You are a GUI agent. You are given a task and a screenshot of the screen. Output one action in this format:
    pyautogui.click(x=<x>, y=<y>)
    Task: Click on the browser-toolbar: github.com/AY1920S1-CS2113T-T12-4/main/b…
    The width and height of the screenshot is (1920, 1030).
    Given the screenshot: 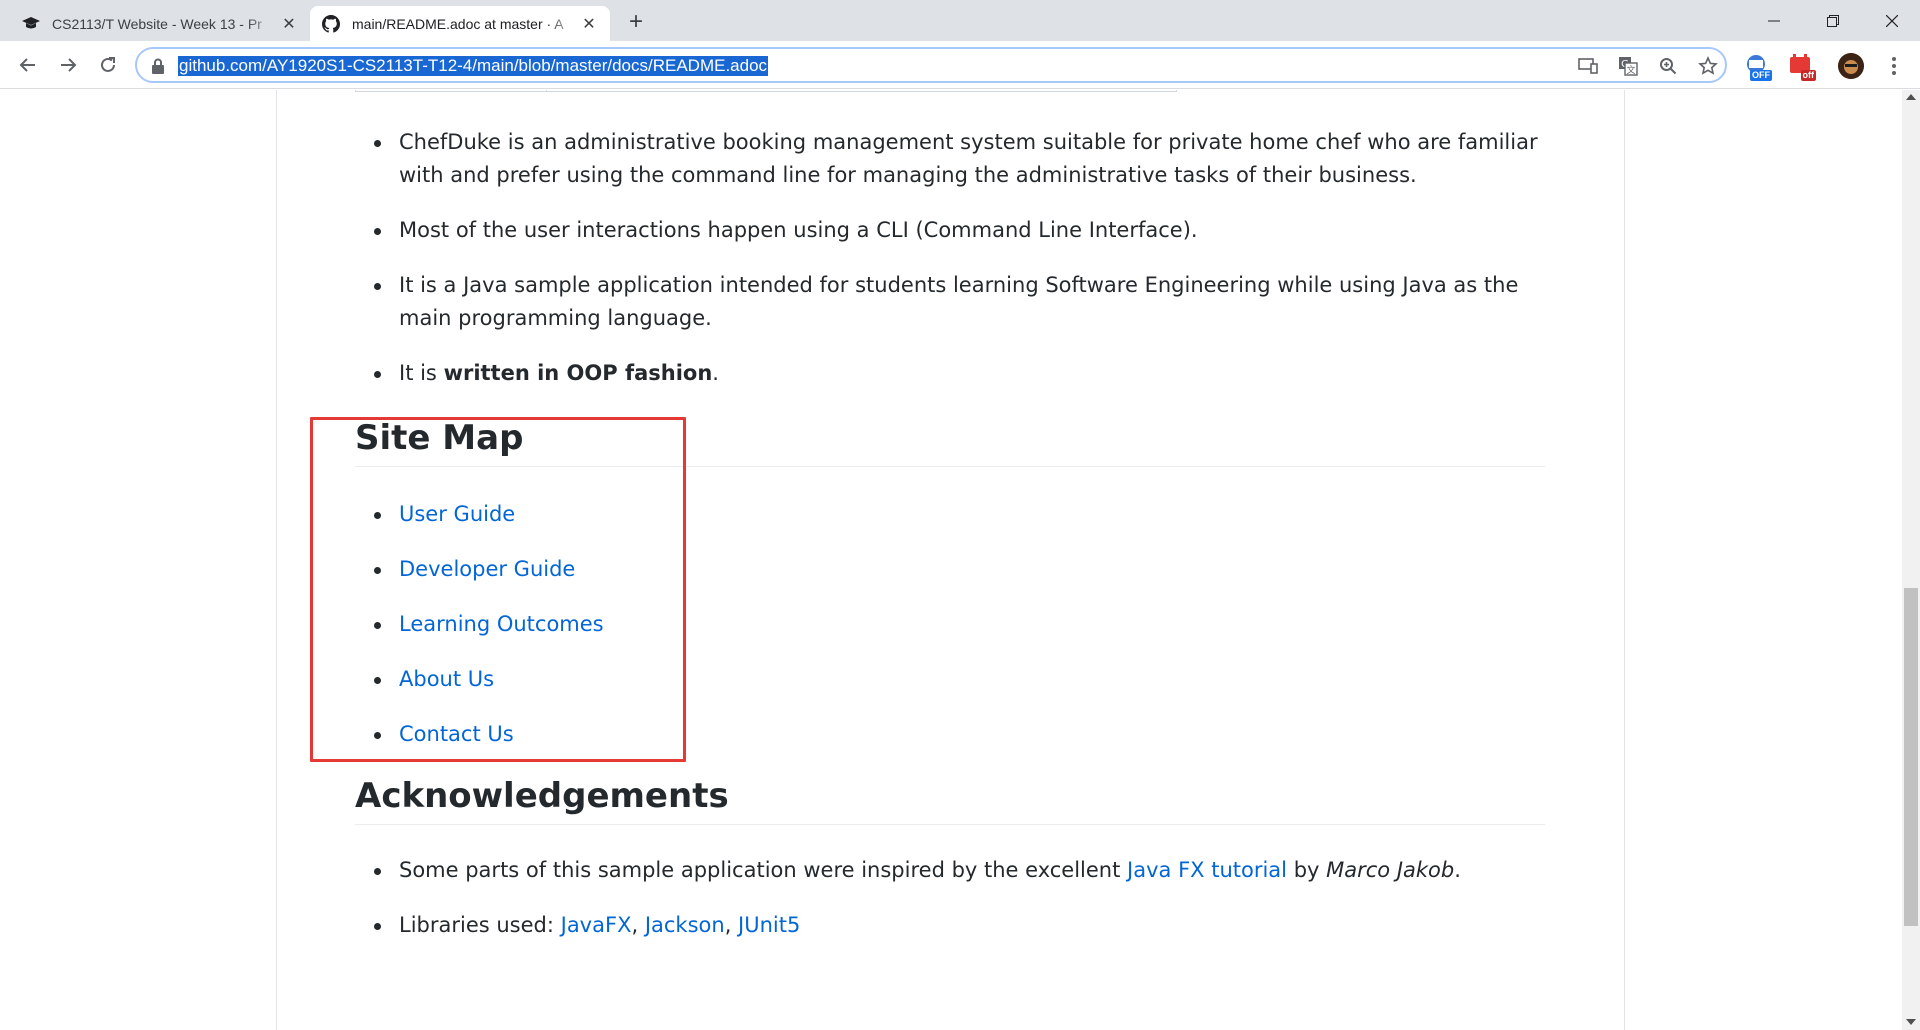 What is the action you would take?
    pyautogui.click(x=960, y=65)
    